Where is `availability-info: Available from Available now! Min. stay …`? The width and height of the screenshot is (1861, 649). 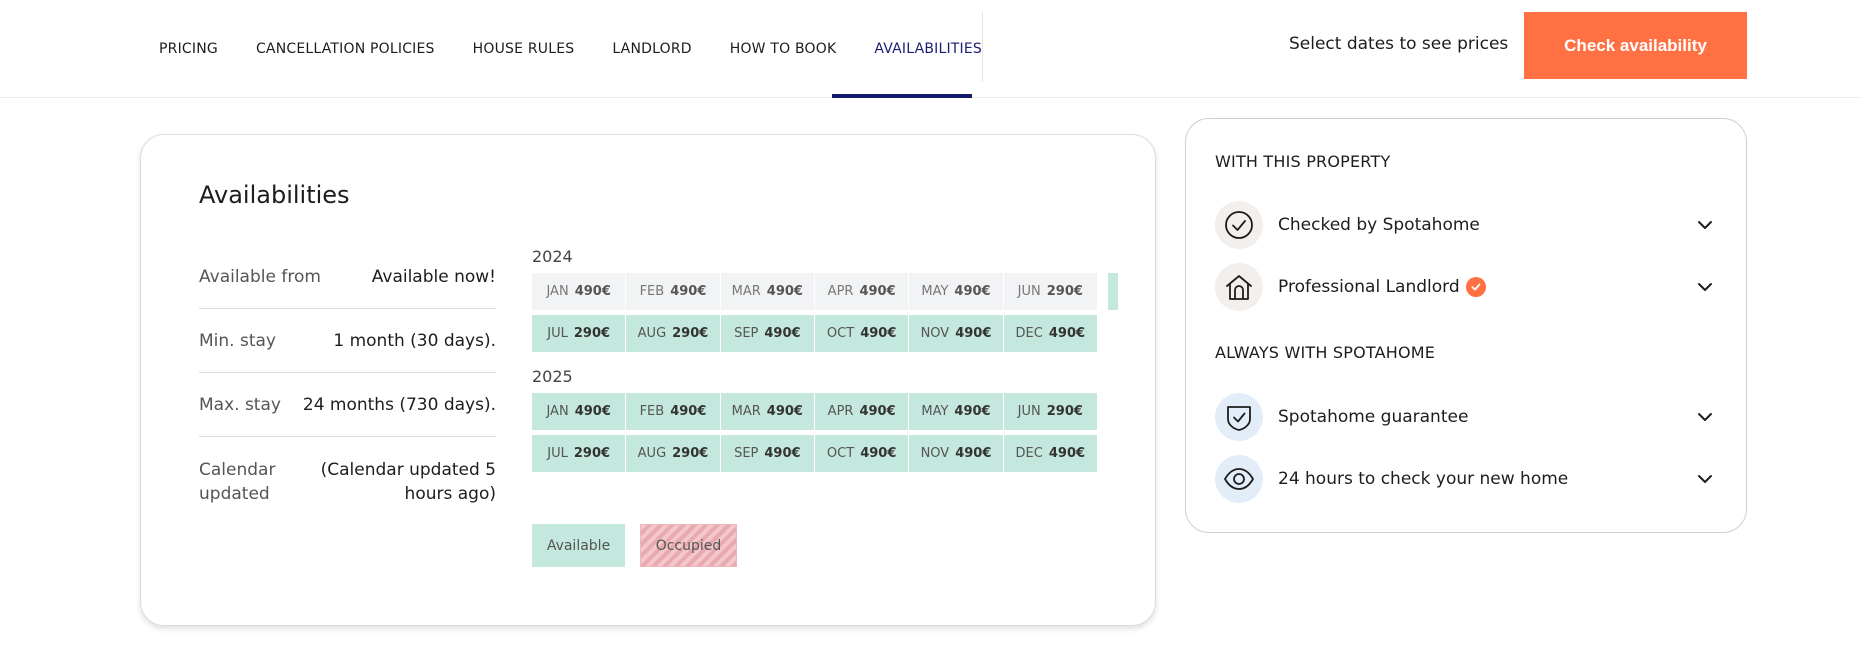 availability-info: Available from Available now! Min. stay … is located at coordinates (347, 386).